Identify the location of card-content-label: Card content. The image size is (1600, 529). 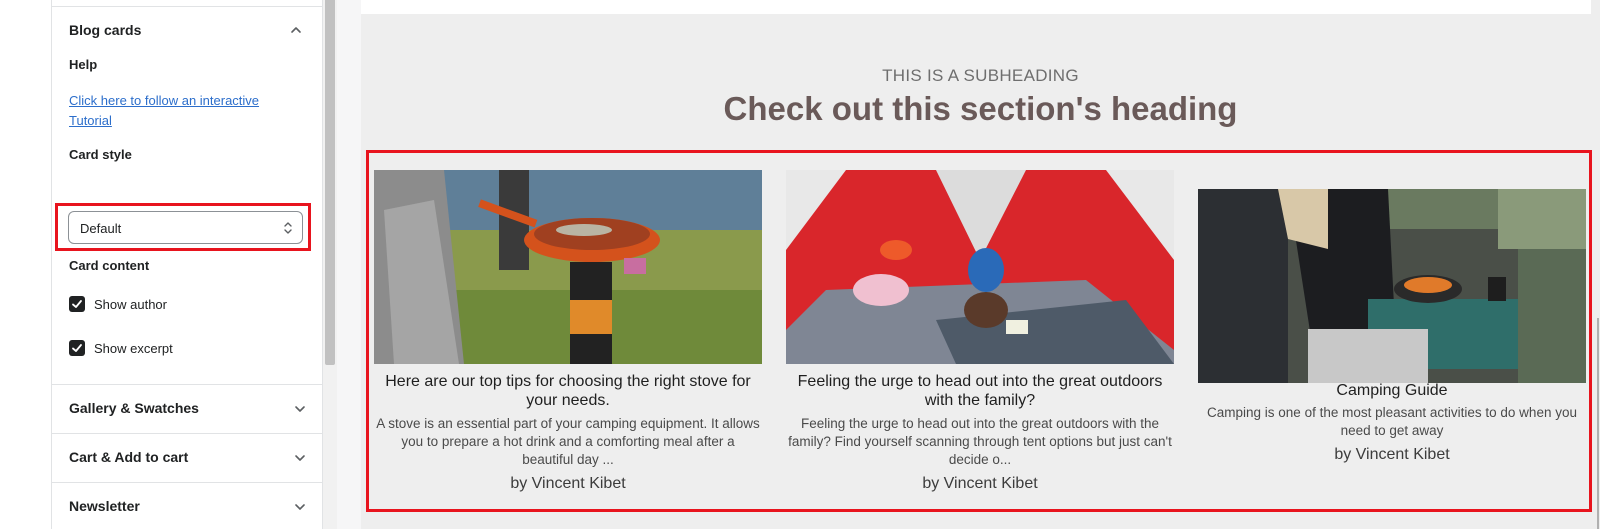
(109, 265).